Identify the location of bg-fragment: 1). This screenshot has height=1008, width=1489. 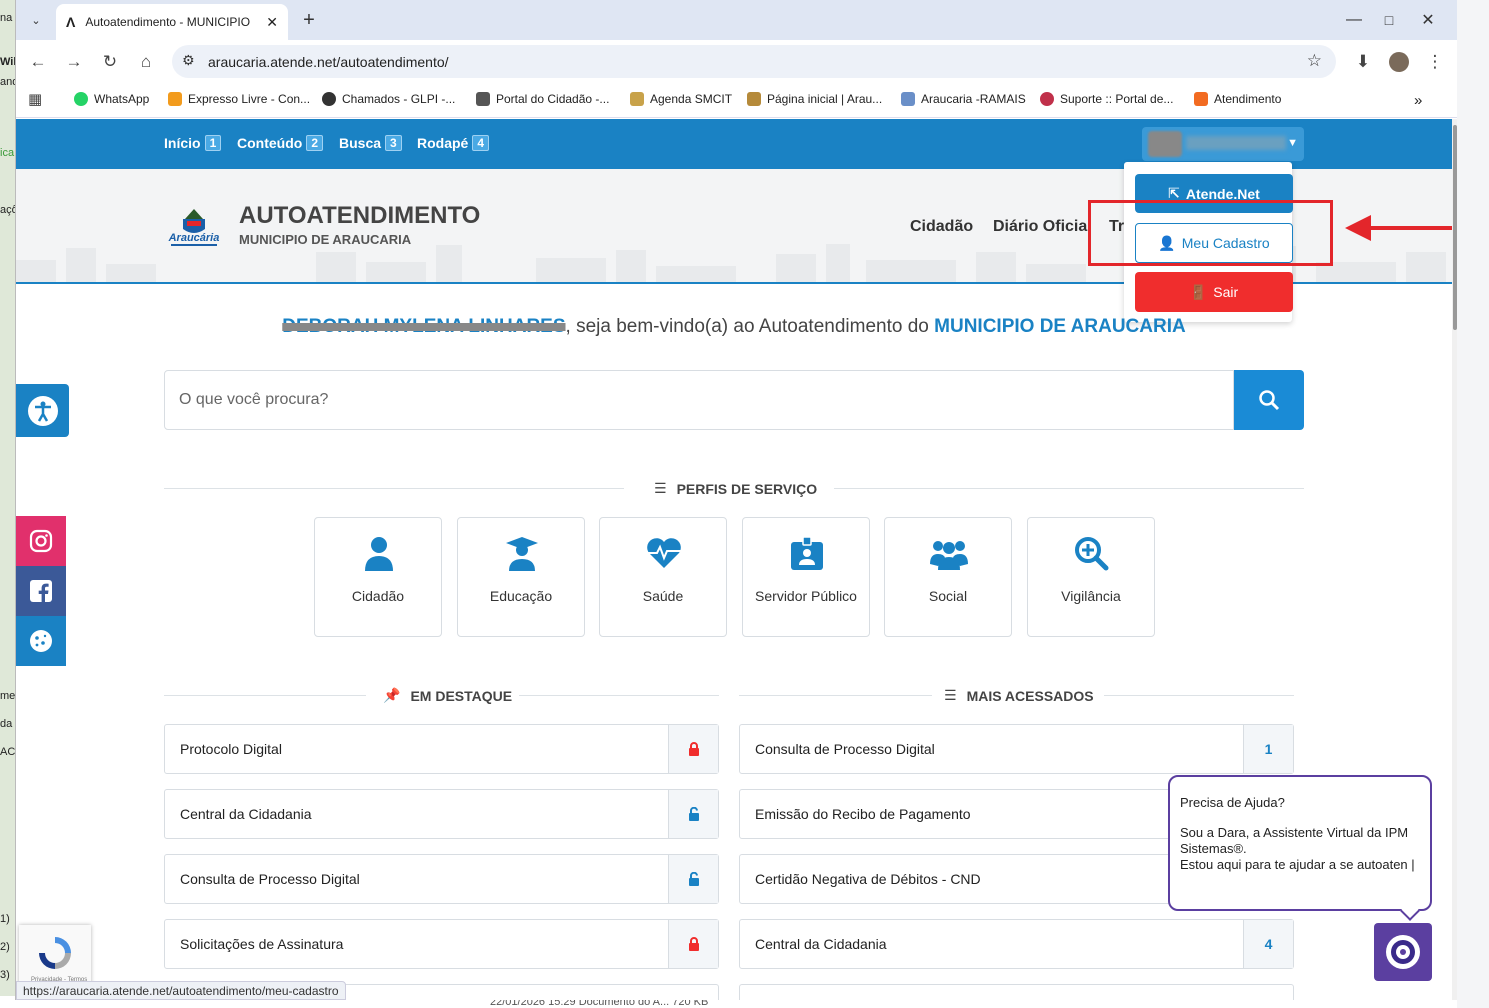
(5, 919).